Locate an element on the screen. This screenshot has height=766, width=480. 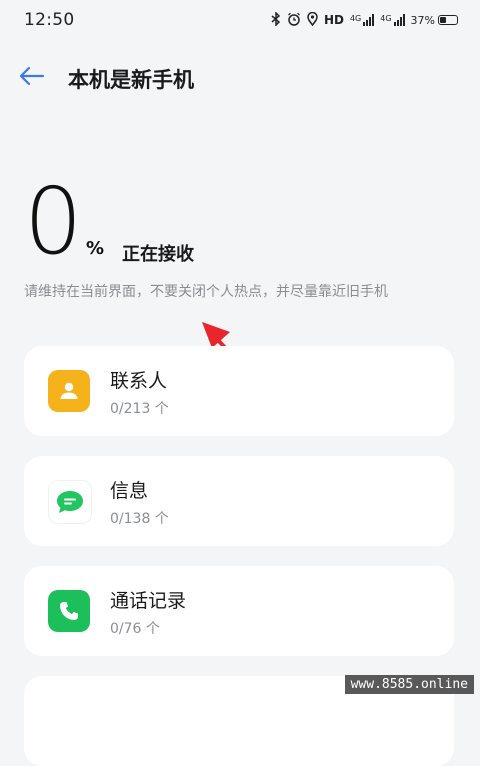
item-count: 0/213 个 is located at coordinates (139, 409).